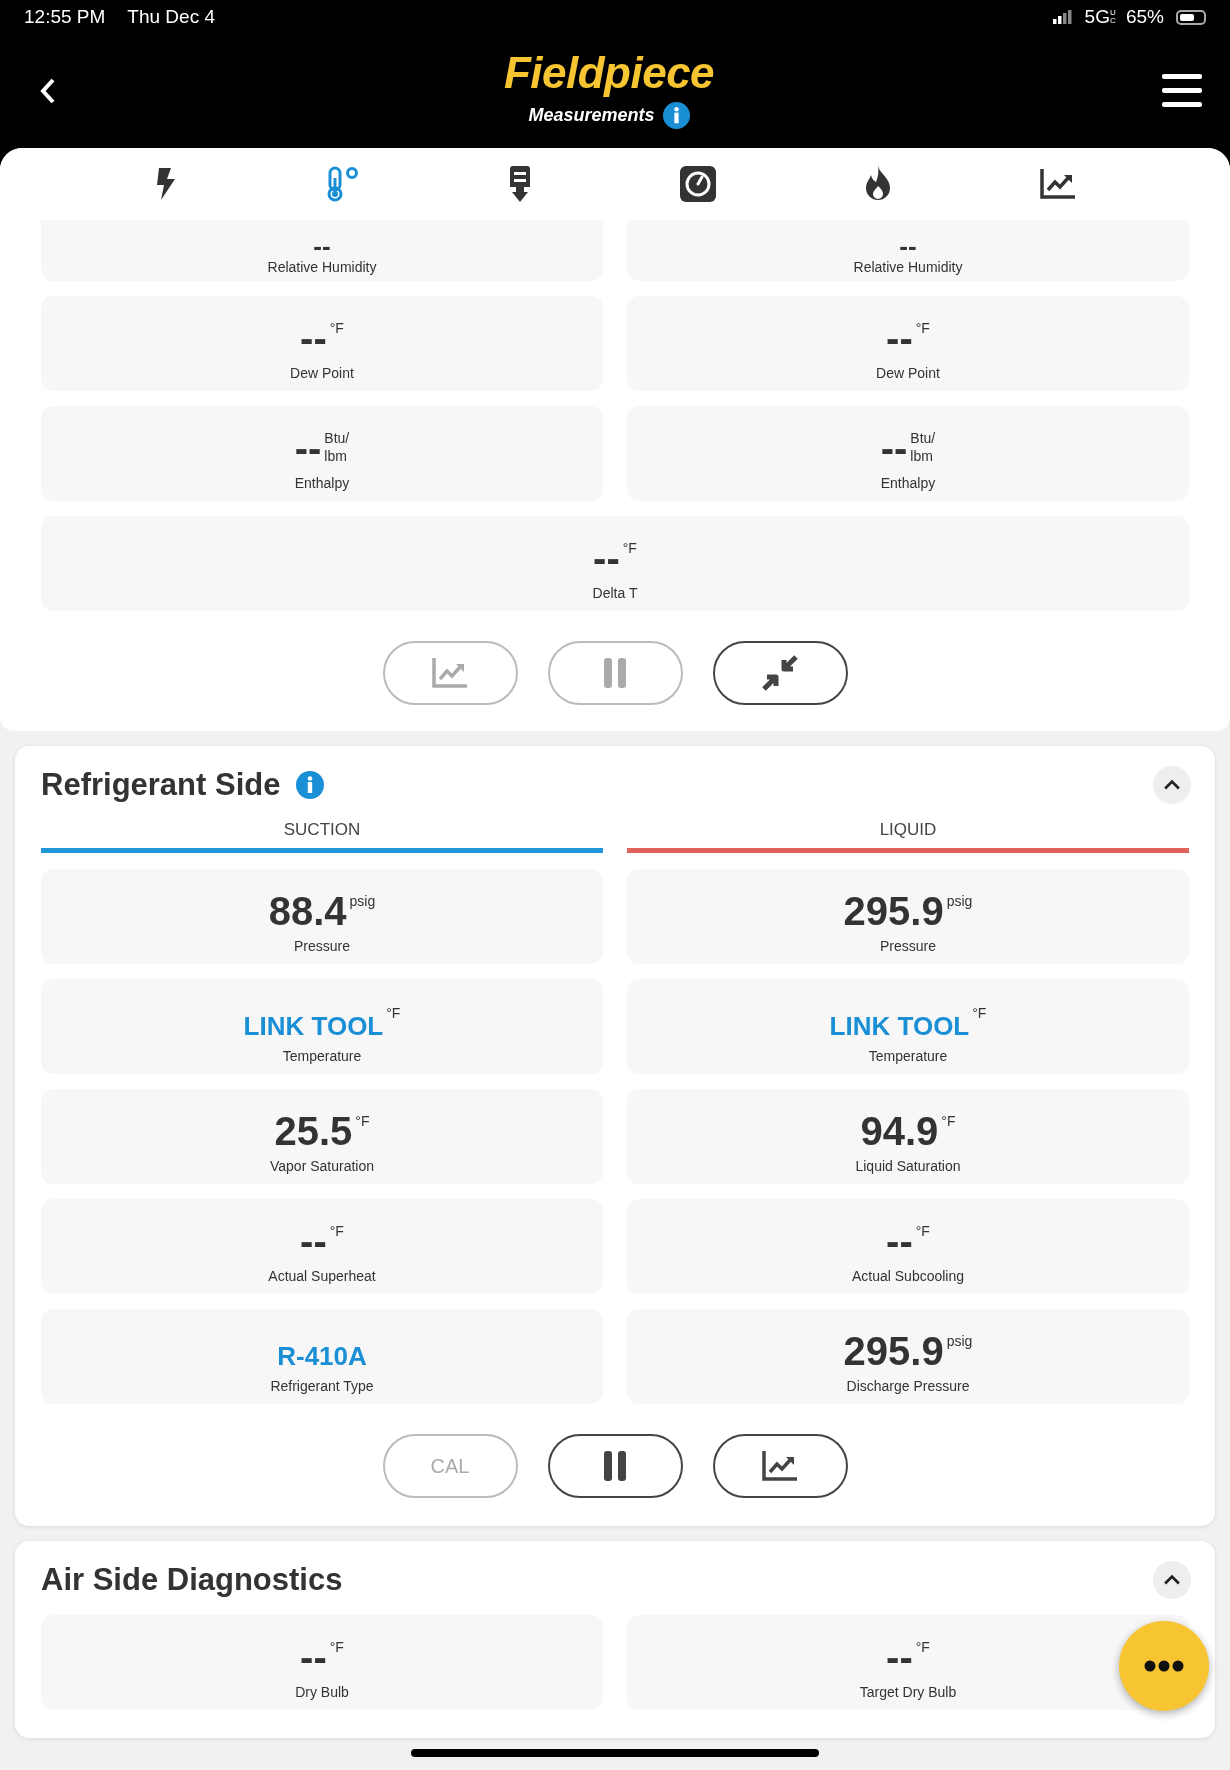  Describe the element at coordinates (698, 184) in the screenshot. I see `gauge-icon` at that location.